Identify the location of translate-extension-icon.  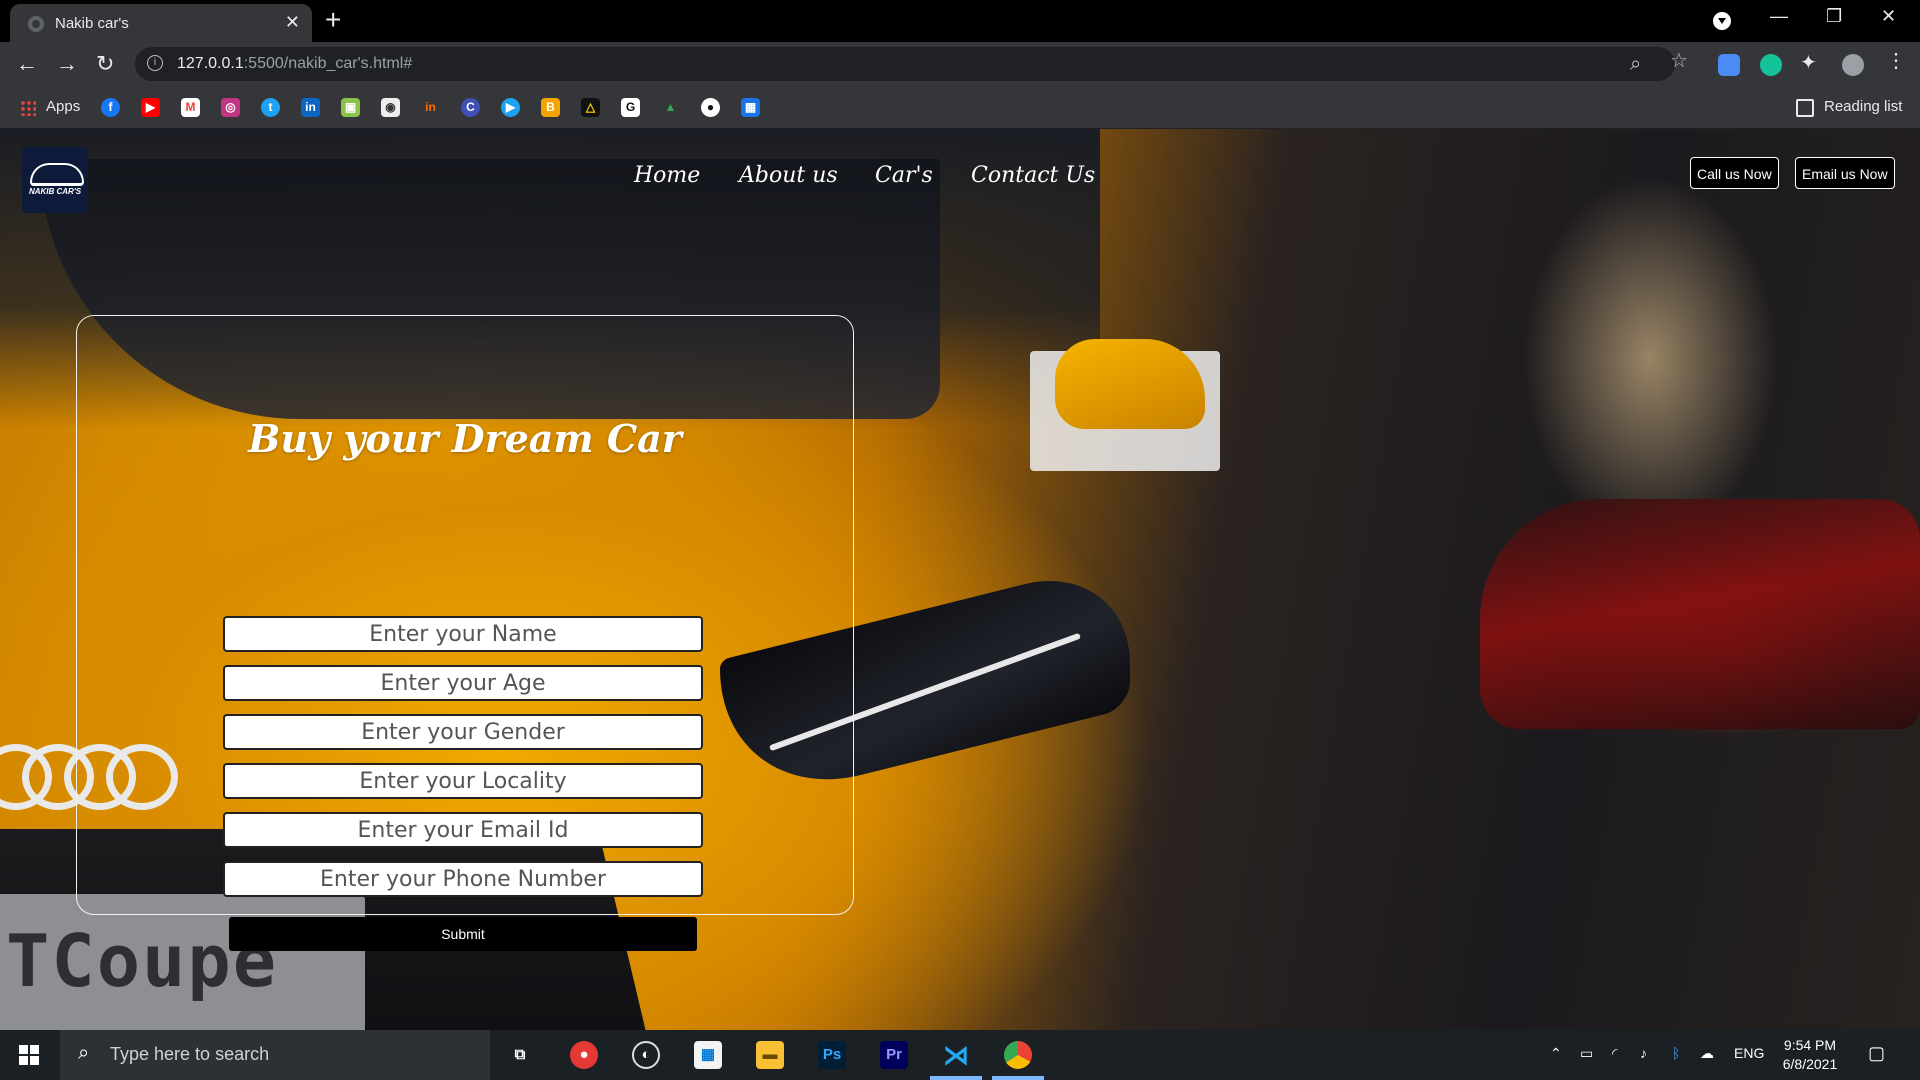
(1729, 65).